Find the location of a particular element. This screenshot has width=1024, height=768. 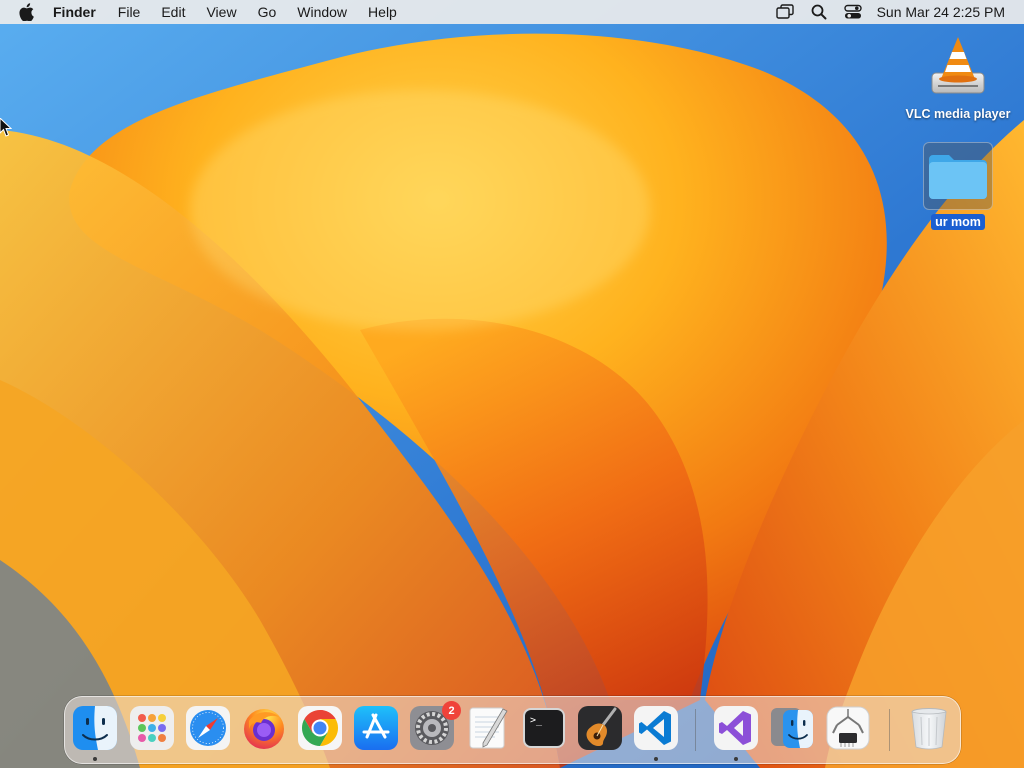

menu-bar-clock: Sun Mar 24 2:25 PM is located at coordinates (941, 12).